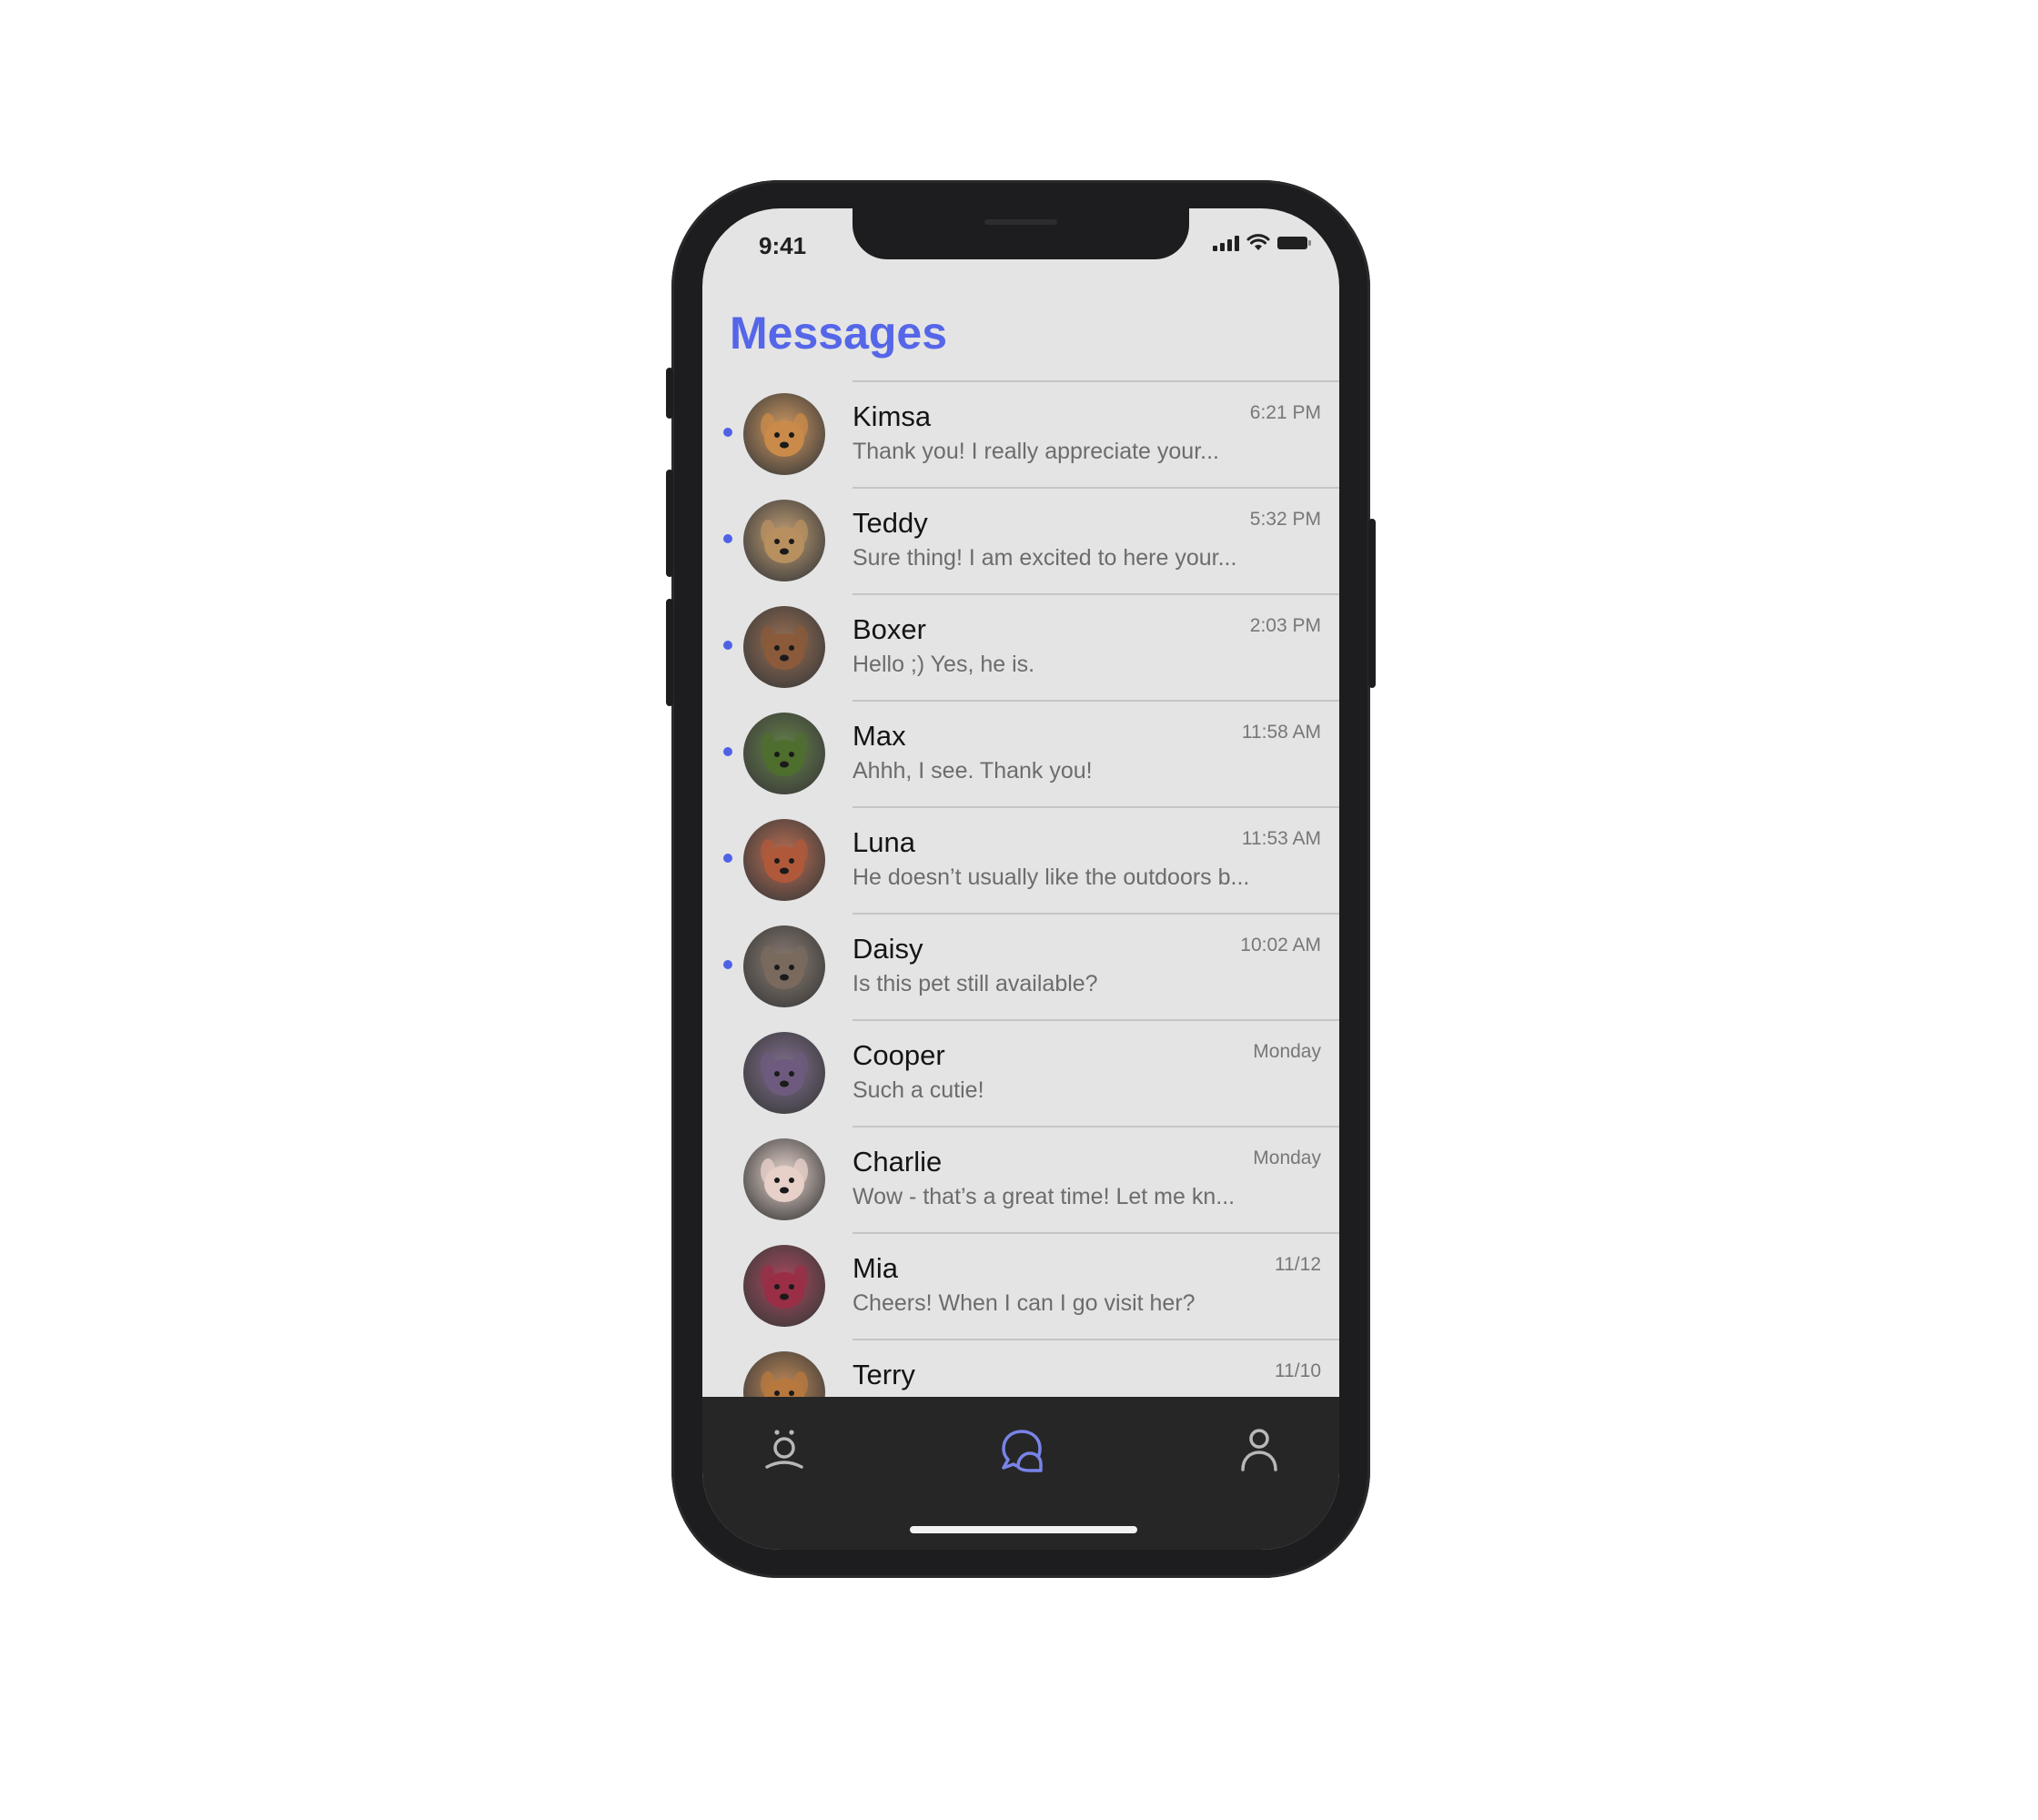 The height and width of the screenshot is (1820, 2038). I want to click on message-time: 5:32 PM, so click(1285, 520).